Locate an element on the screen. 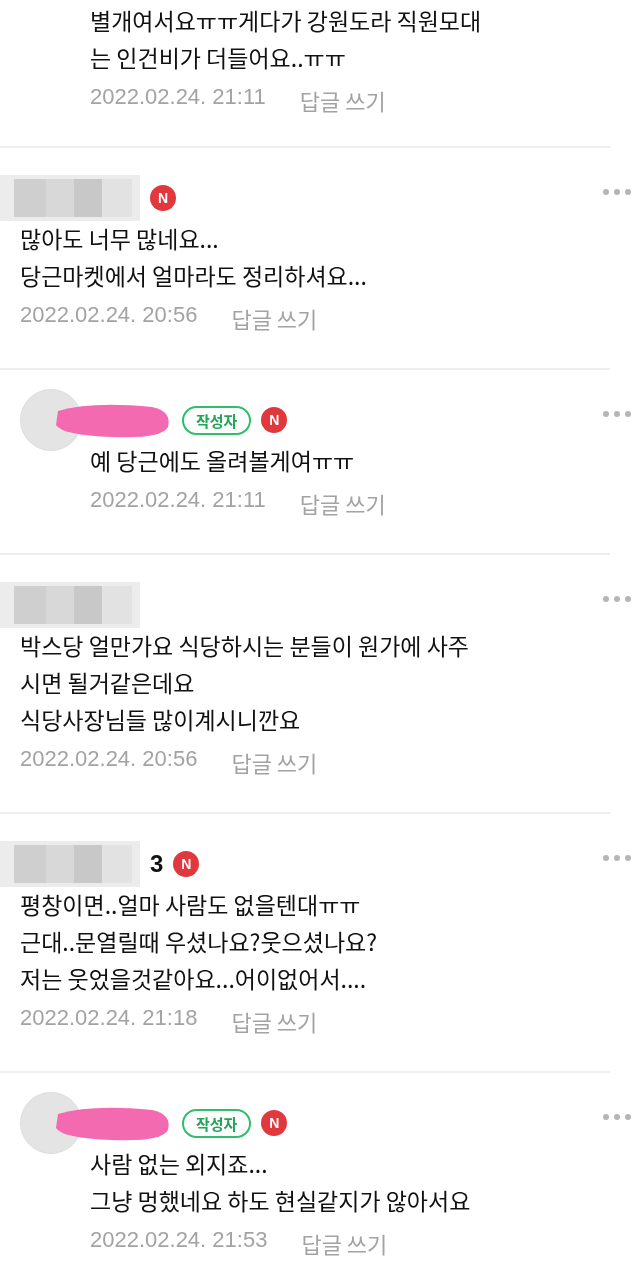 The height and width of the screenshot is (1280, 640). comment-text: 예 당근에도 올려볼게여ㅠㅠ is located at coordinates (223, 460).